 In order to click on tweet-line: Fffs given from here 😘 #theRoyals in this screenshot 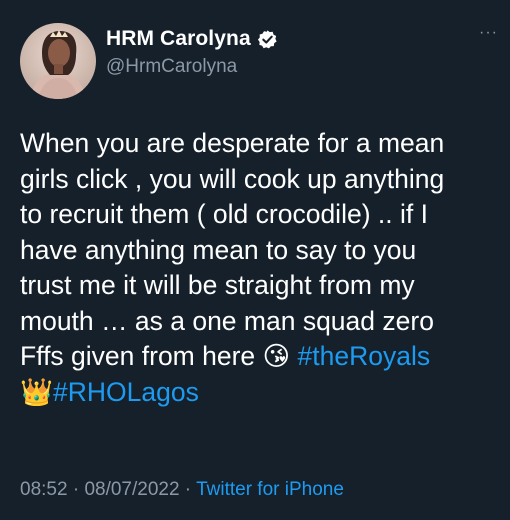, I will do `click(262, 357)`.